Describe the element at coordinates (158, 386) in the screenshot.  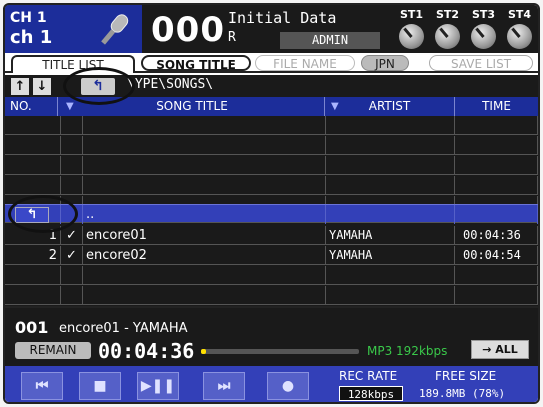
I see `play-pause-icon: ▶❚❚` at that location.